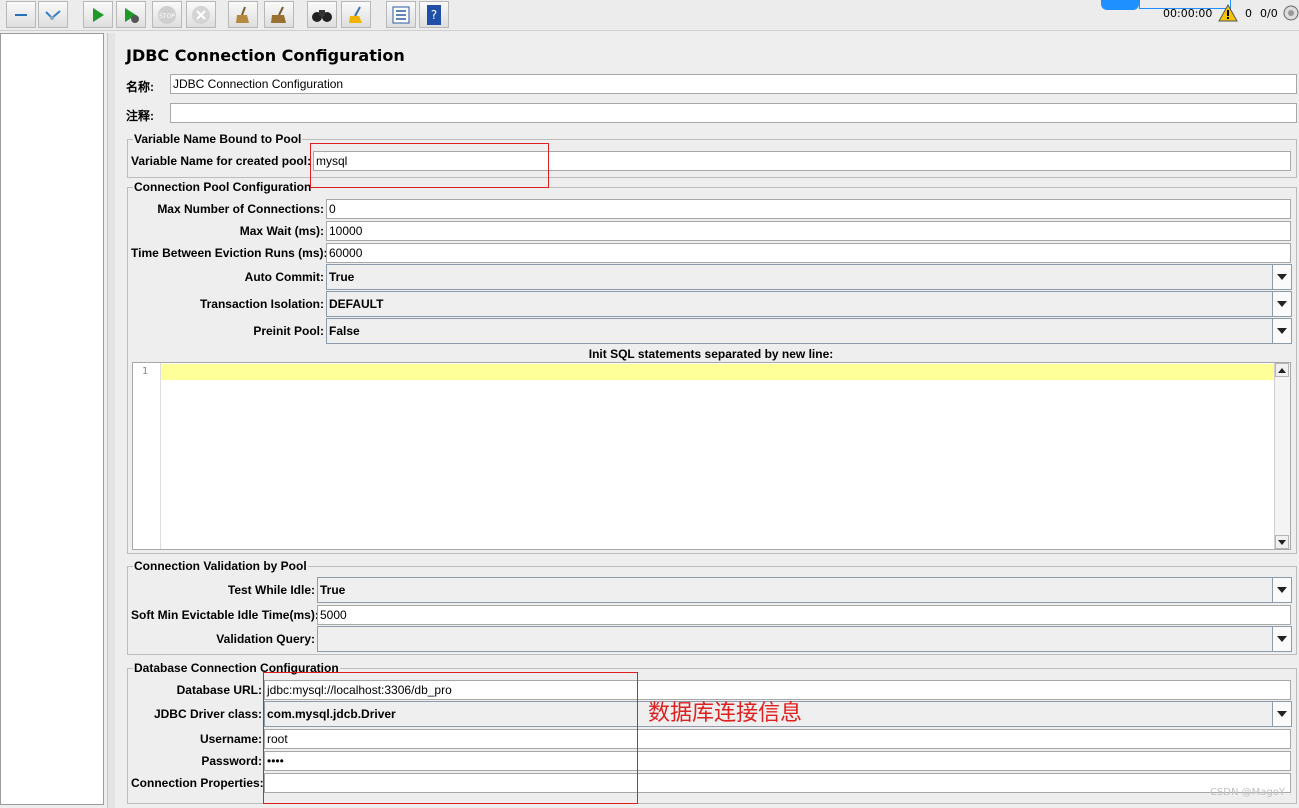 The height and width of the screenshot is (808, 1299). I want to click on max-connections-label: Max Number of Connections:, so click(240, 209).